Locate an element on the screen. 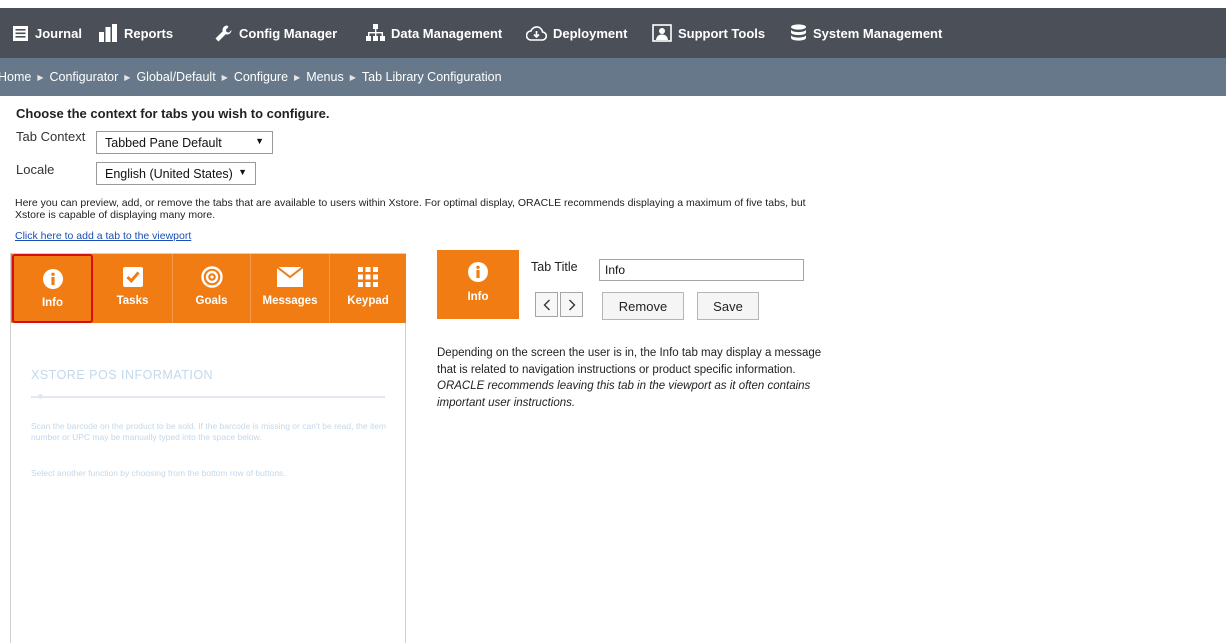 This screenshot has width=1226, height=643. add-tab-link: Click here to add a tab to the viewport is located at coordinates (103, 236).